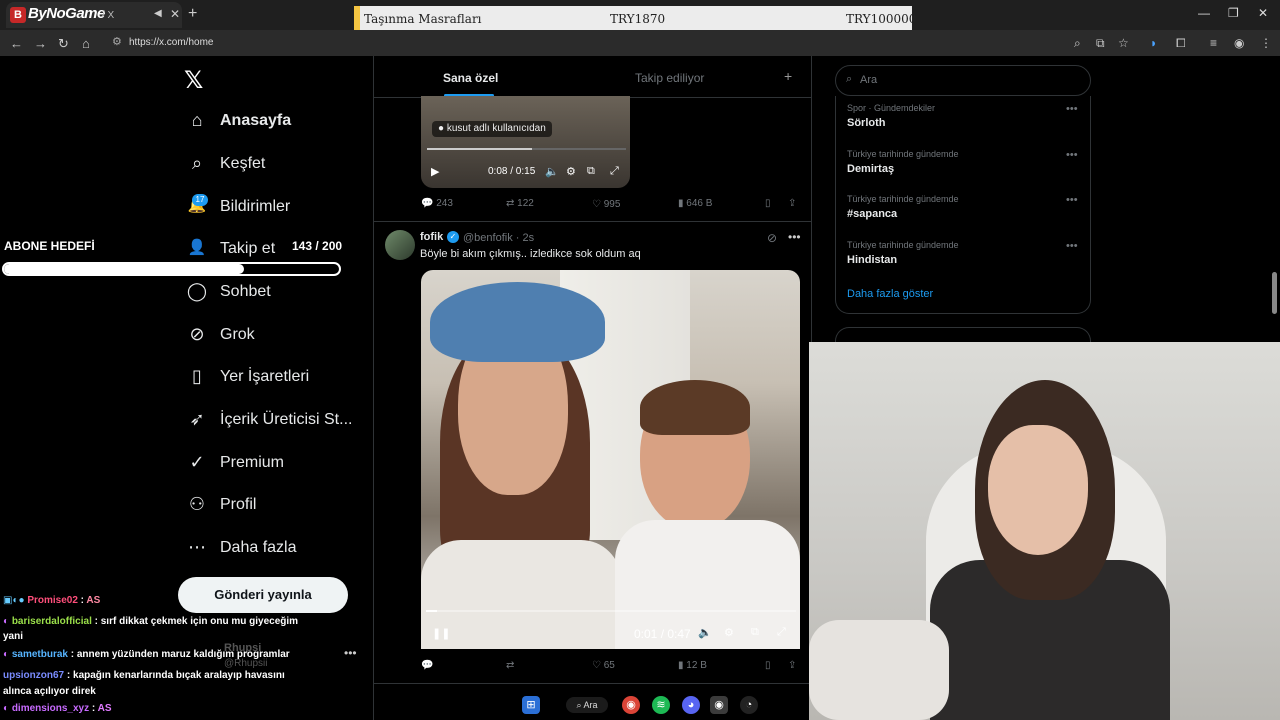 The width and height of the screenshot is (1280, 720). I want to click on taskbar-search: ⌕ Ara, so click(587, 705).